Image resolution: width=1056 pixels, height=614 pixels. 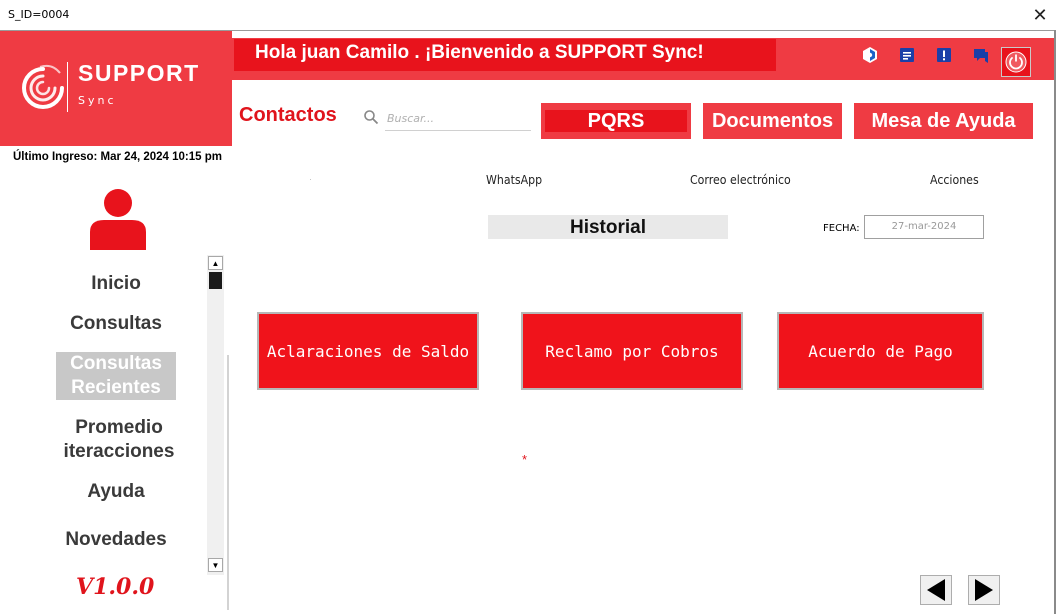 What do you see at coordinates (116, 324) in the screenshot?
I see `sidebar-item-consultas: Consultas` at bounding box center [116, 324].